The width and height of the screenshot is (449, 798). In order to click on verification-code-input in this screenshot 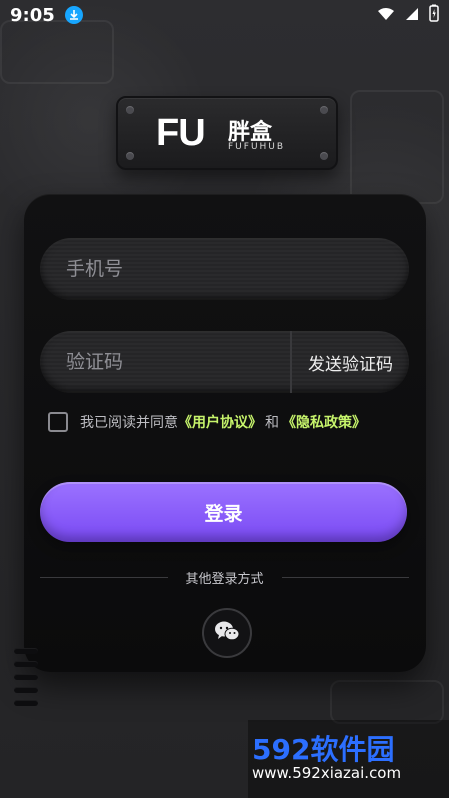, I will do `click(171, 362)`.